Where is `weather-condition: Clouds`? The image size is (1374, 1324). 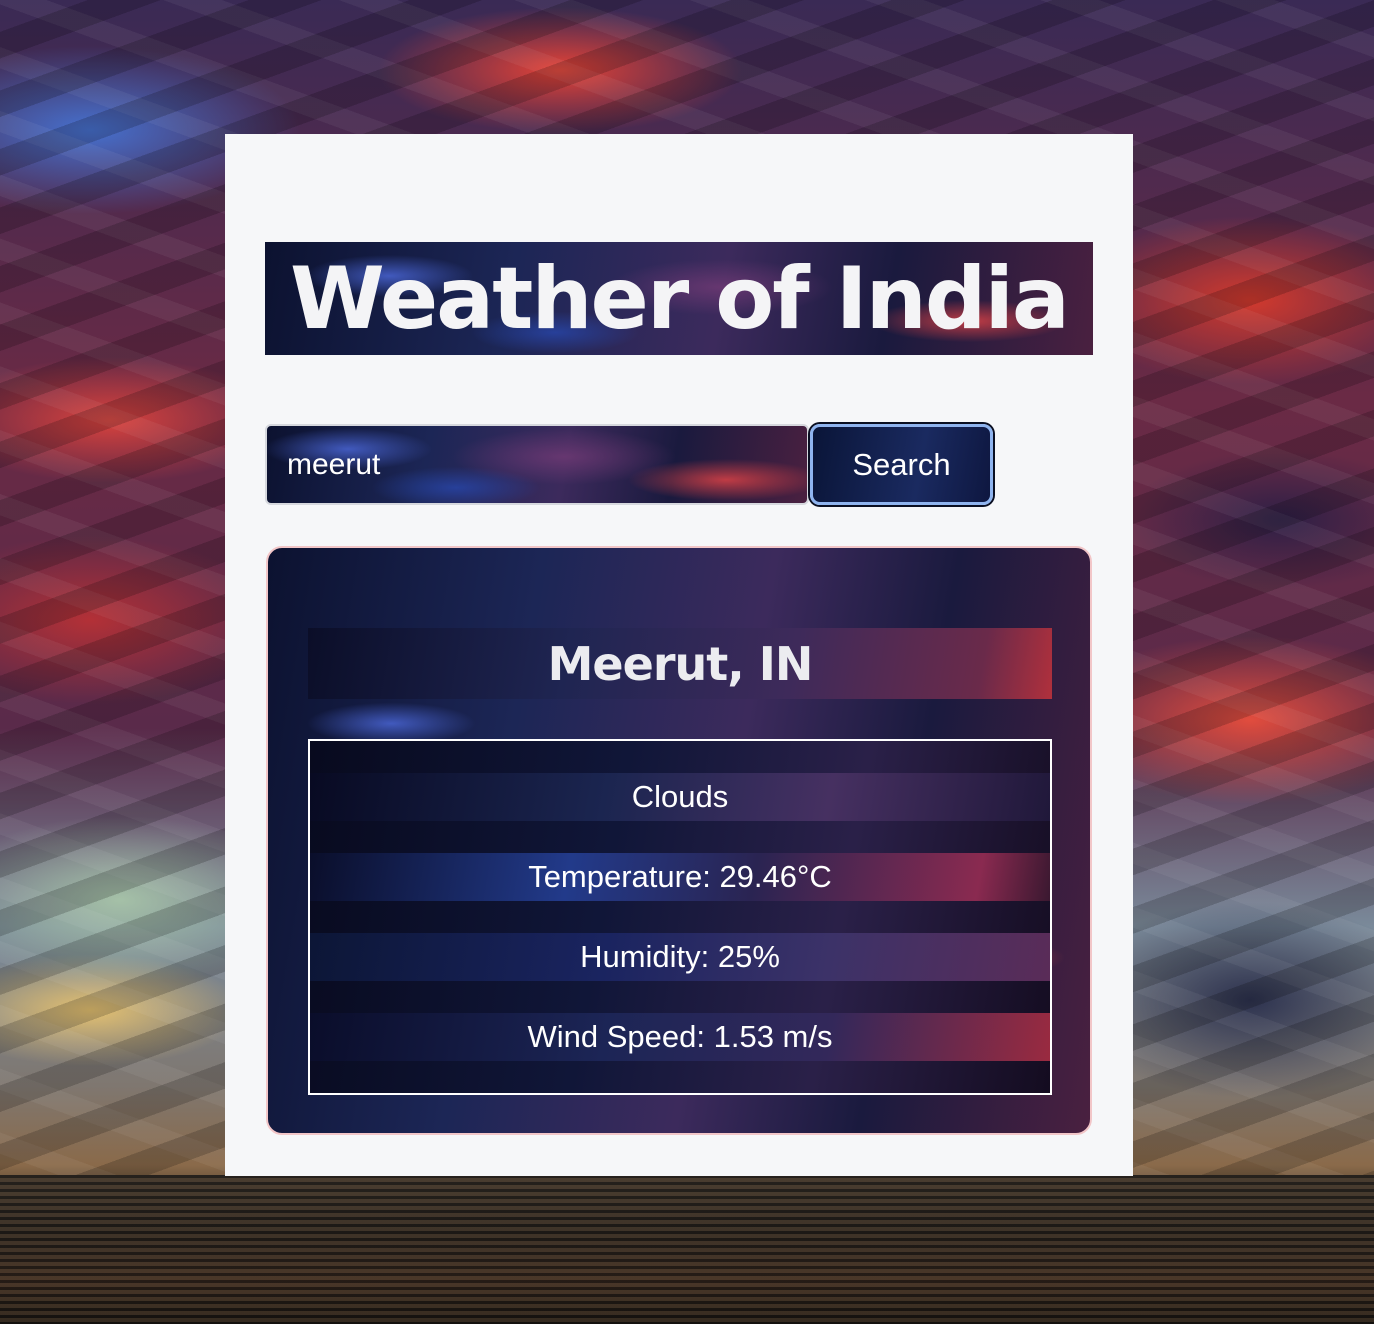 weather-condition: Clouds is located at coordinates (680, 797).